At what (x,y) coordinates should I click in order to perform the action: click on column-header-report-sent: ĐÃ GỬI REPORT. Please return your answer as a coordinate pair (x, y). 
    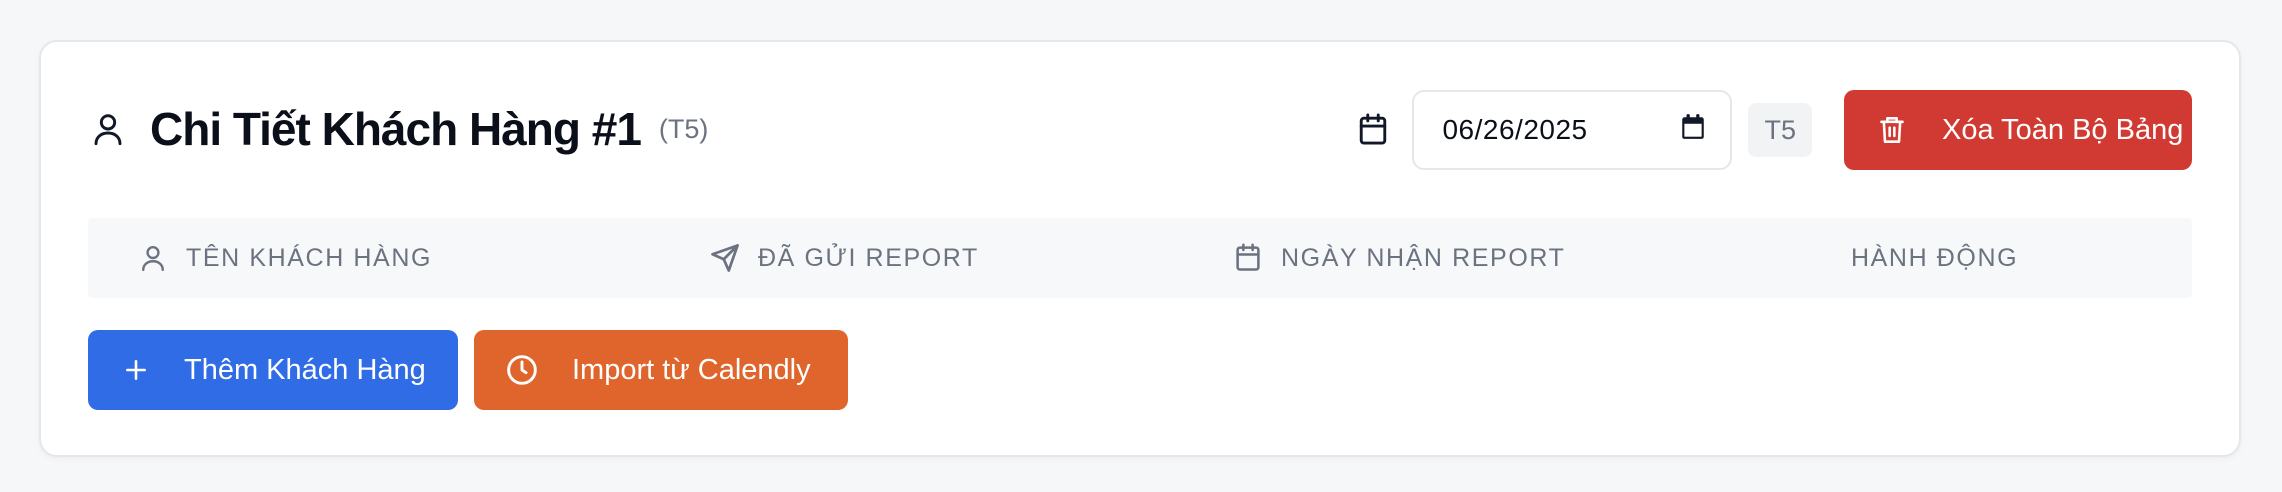
    Looking at the image, I should click on (843, 258).